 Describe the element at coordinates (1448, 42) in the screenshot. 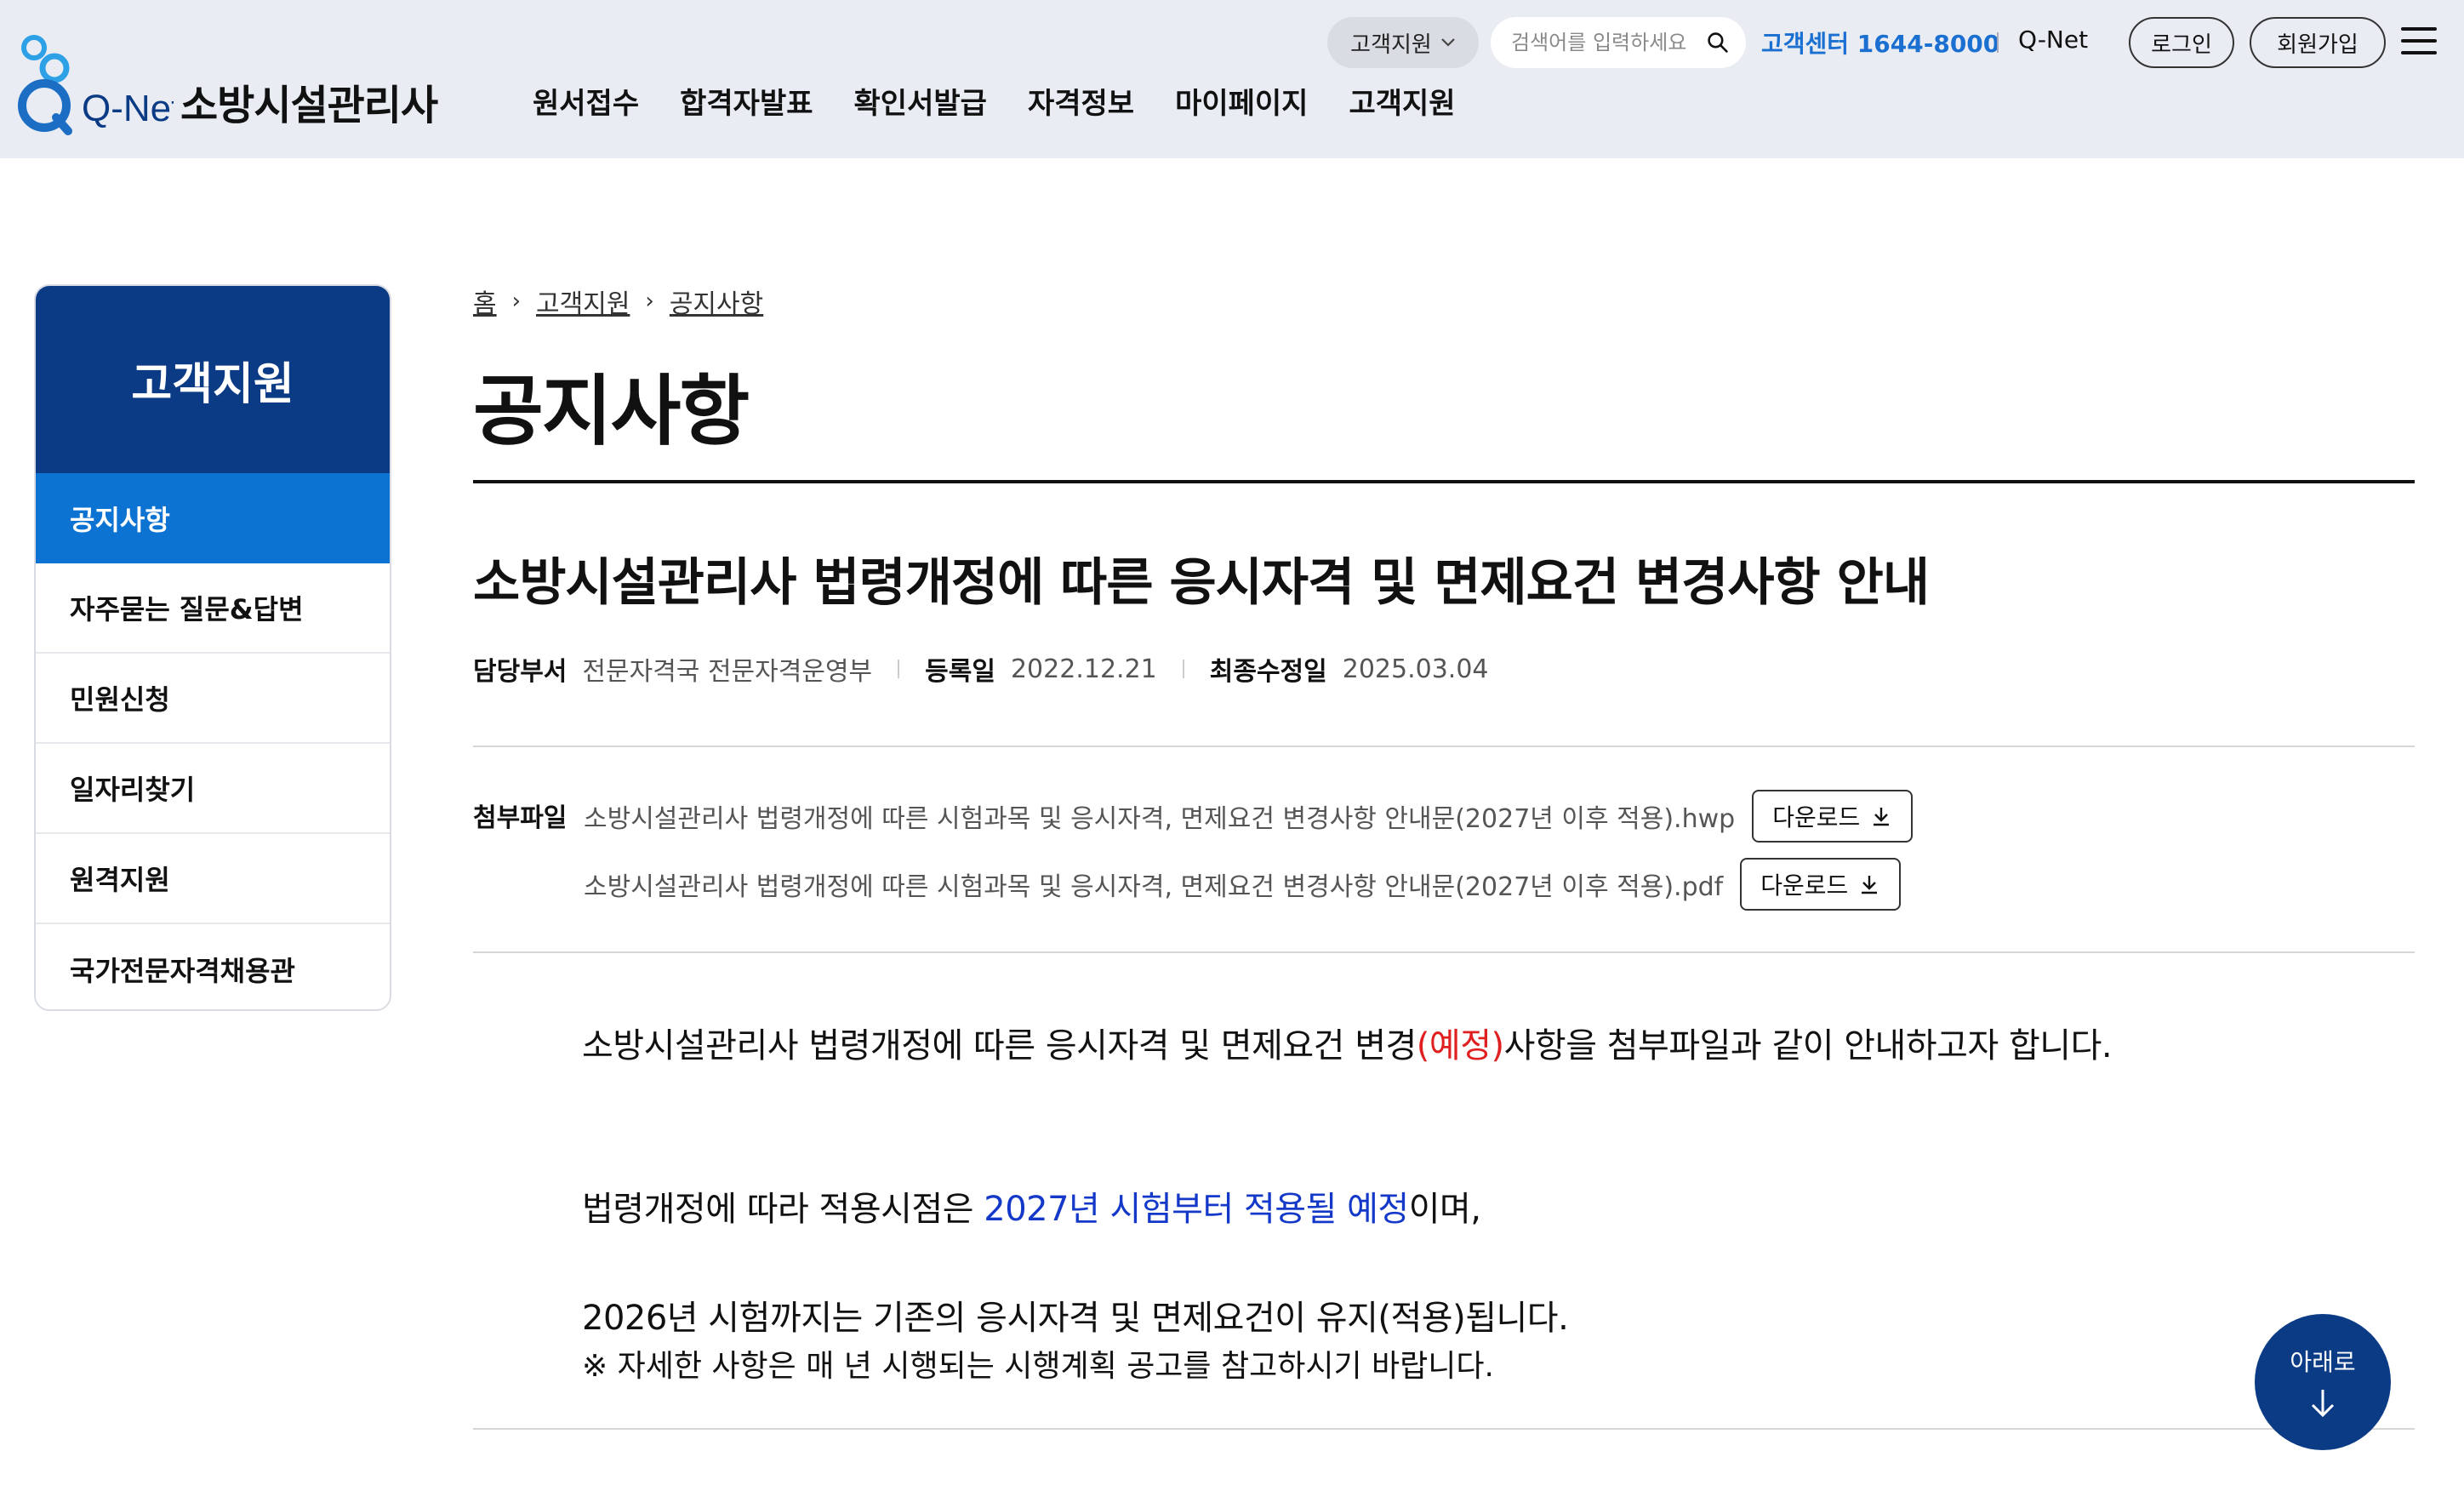

I see `chevron-down-icon` at that location.